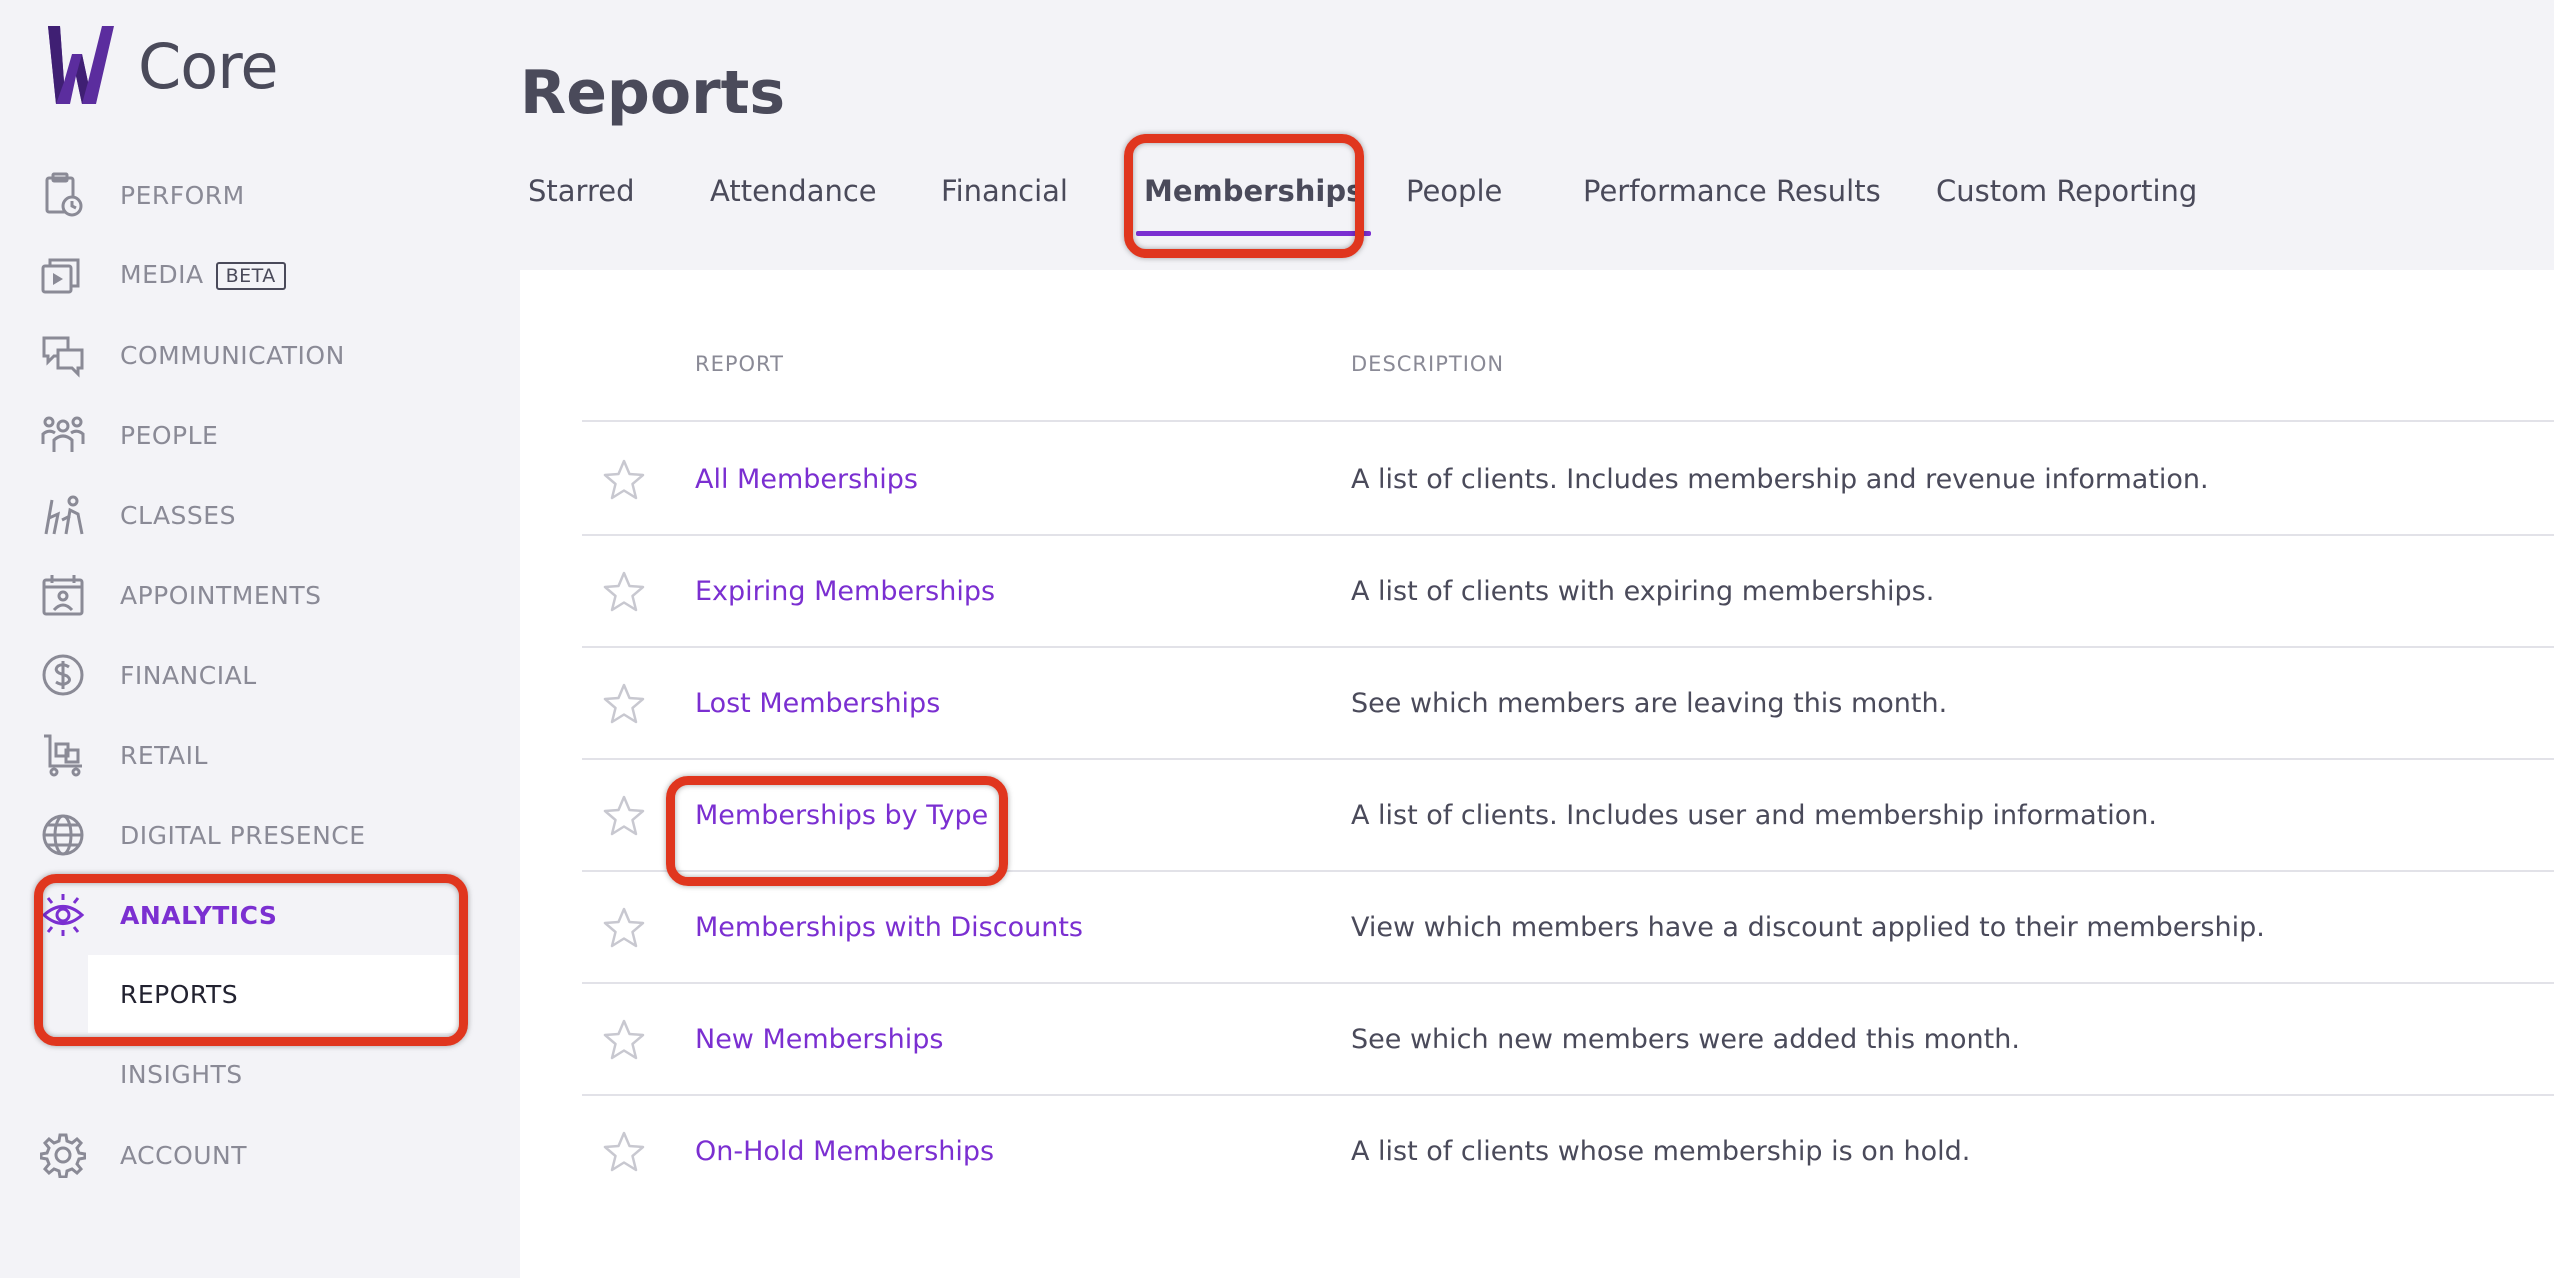  I want to click on tab-memberships: Memberships, so click(1253, 198).